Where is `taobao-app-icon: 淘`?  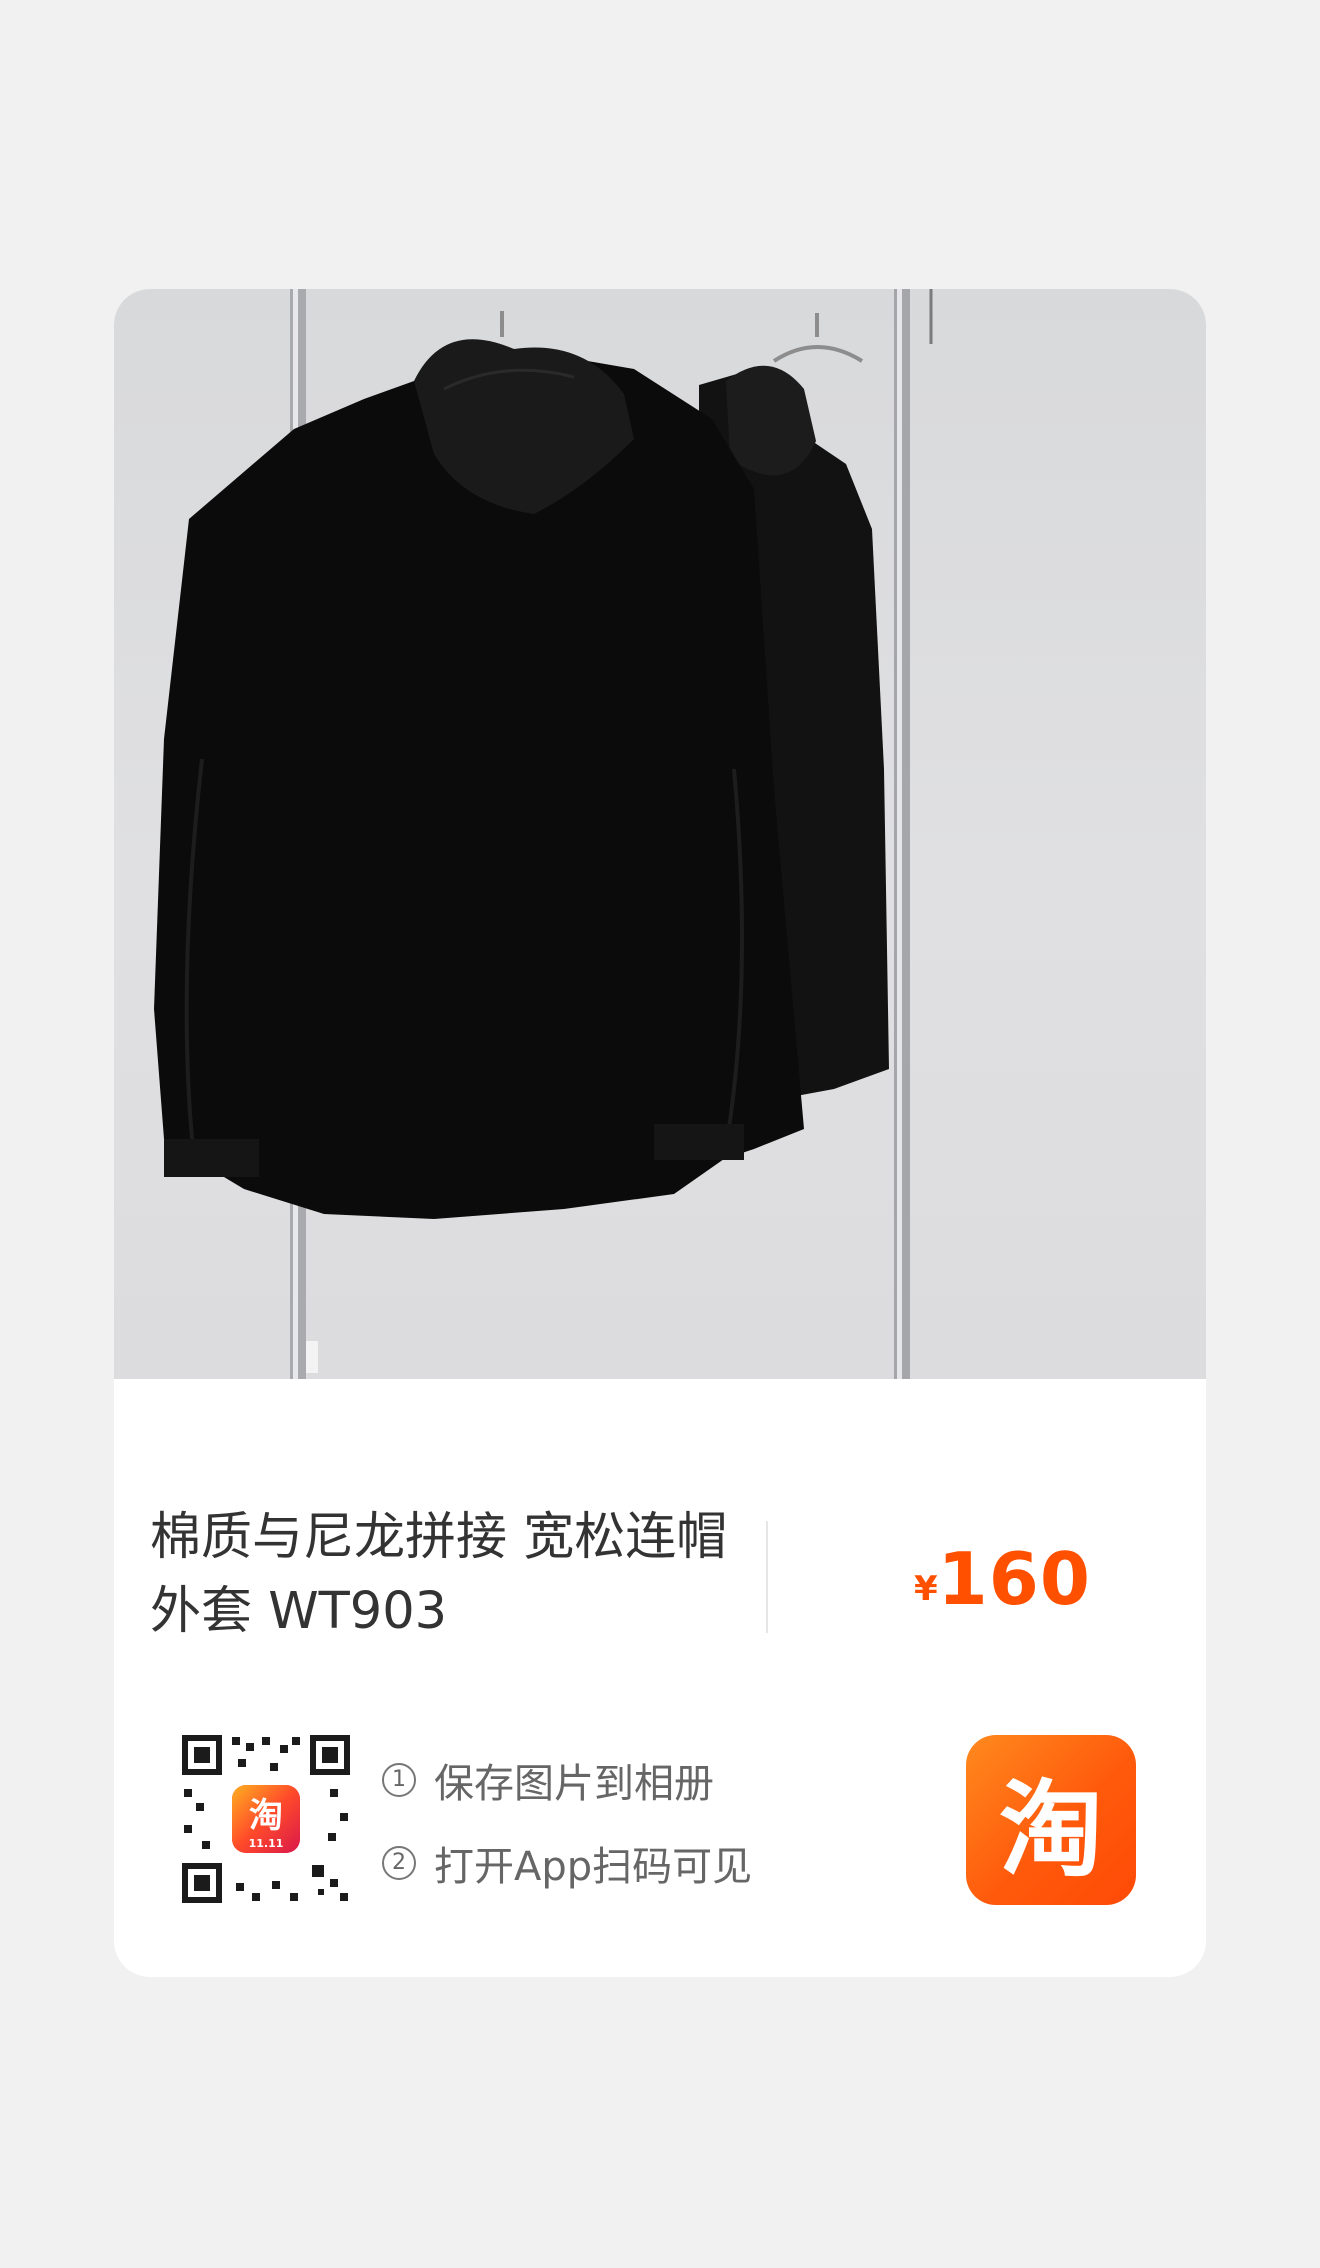
taobao-app-icon: 淘 is located at coordinates (1051, 1820).